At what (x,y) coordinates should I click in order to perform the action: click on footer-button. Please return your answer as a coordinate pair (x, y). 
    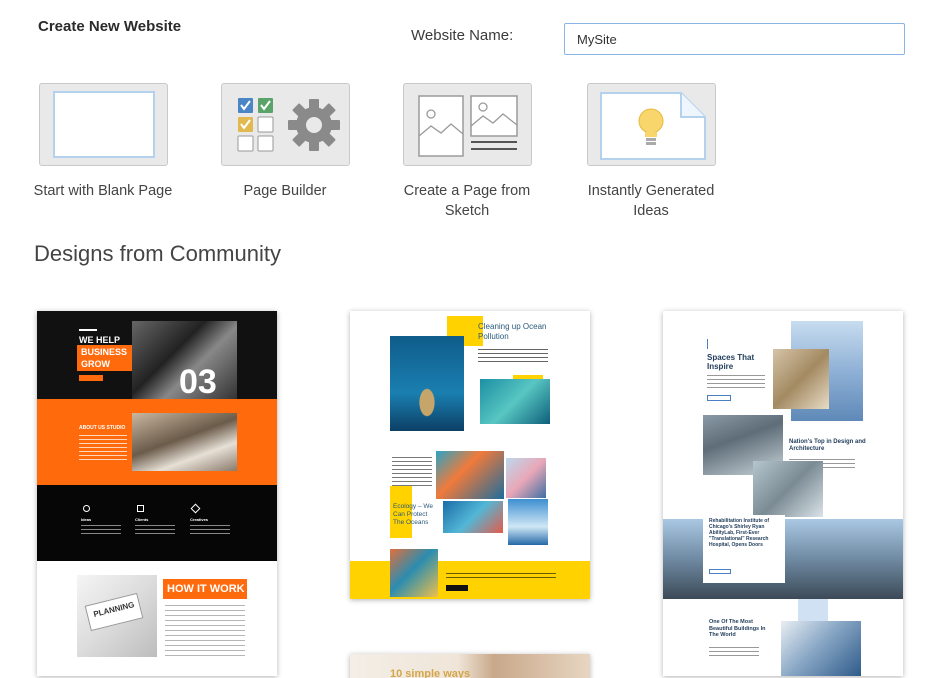
    Looking at the image, I should click on (457, 588).